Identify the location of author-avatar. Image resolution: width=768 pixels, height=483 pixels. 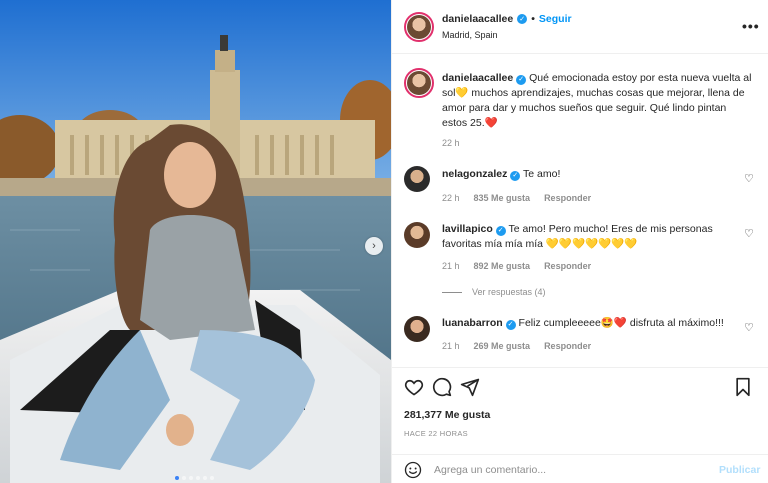
(419, 27).